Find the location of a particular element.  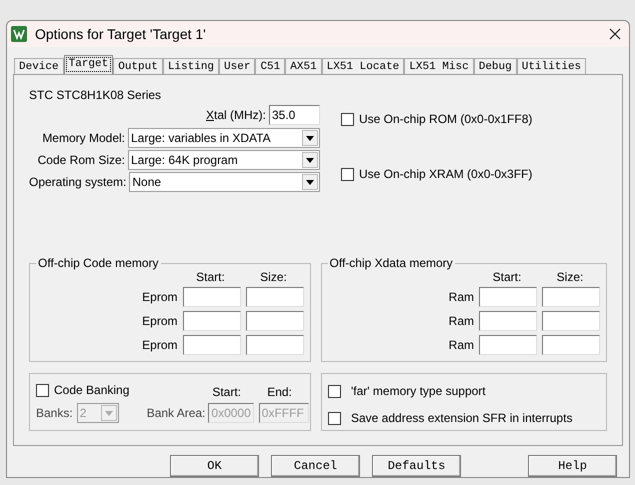

tab: Utilities is located at coordinates (551, 66).